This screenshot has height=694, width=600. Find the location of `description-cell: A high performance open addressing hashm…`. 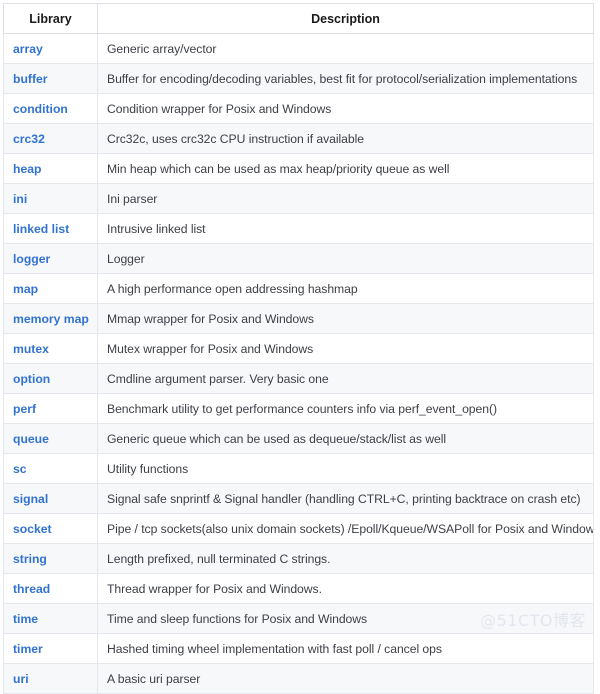

description-cell: A high performance open addressing hashm… is located at coordinates (345, 288).